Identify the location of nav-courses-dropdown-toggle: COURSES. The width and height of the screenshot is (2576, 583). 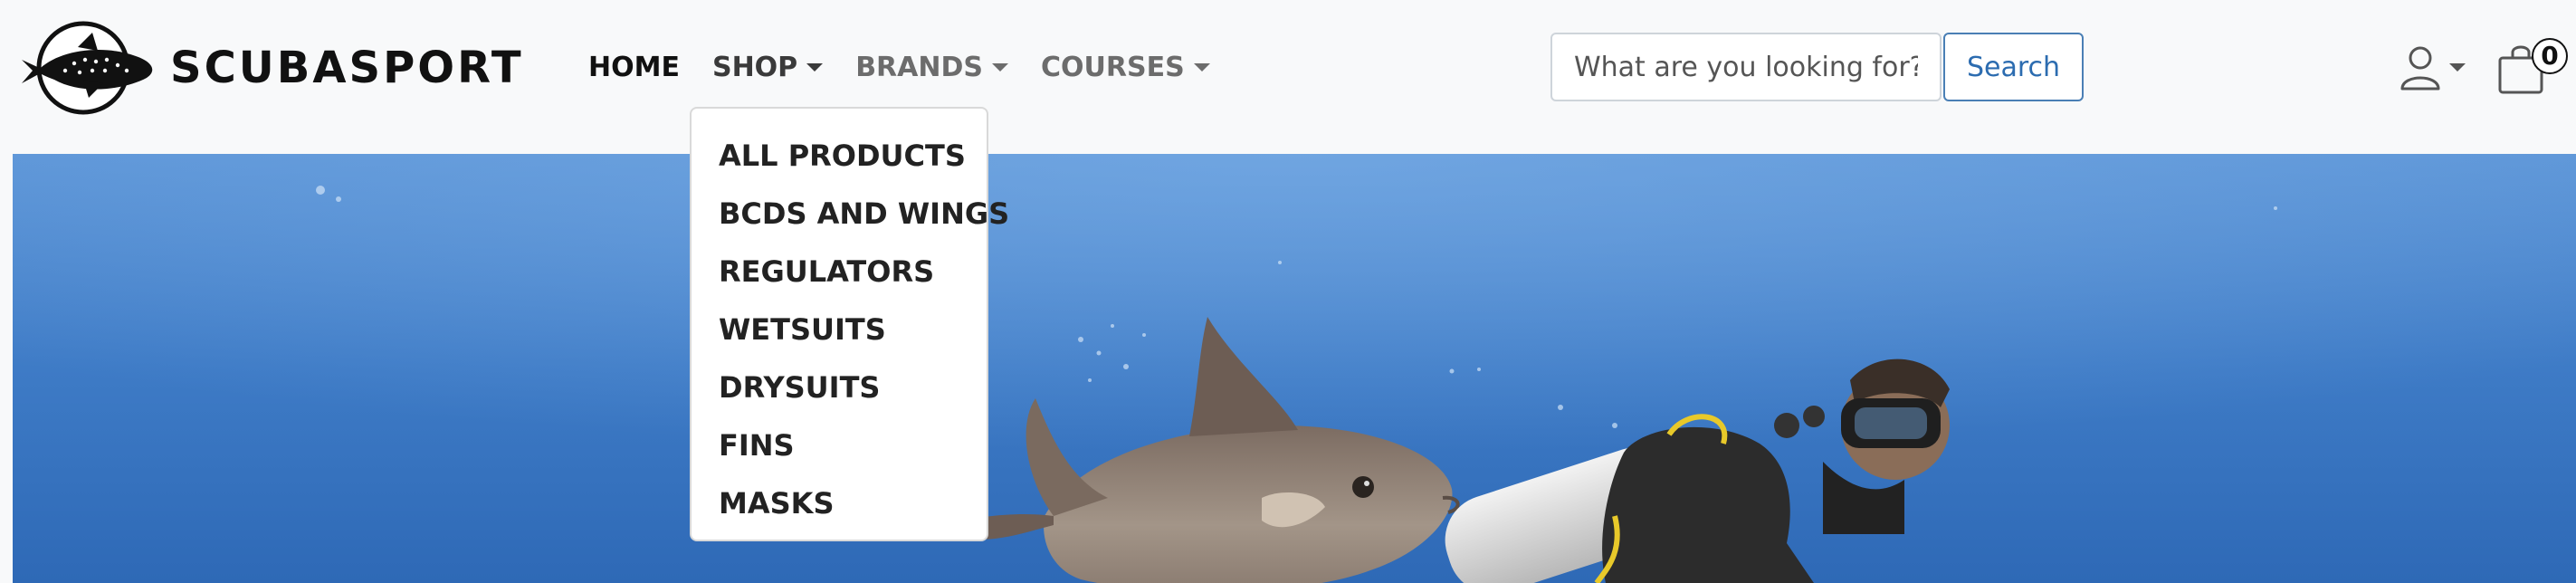
(1125, 67).